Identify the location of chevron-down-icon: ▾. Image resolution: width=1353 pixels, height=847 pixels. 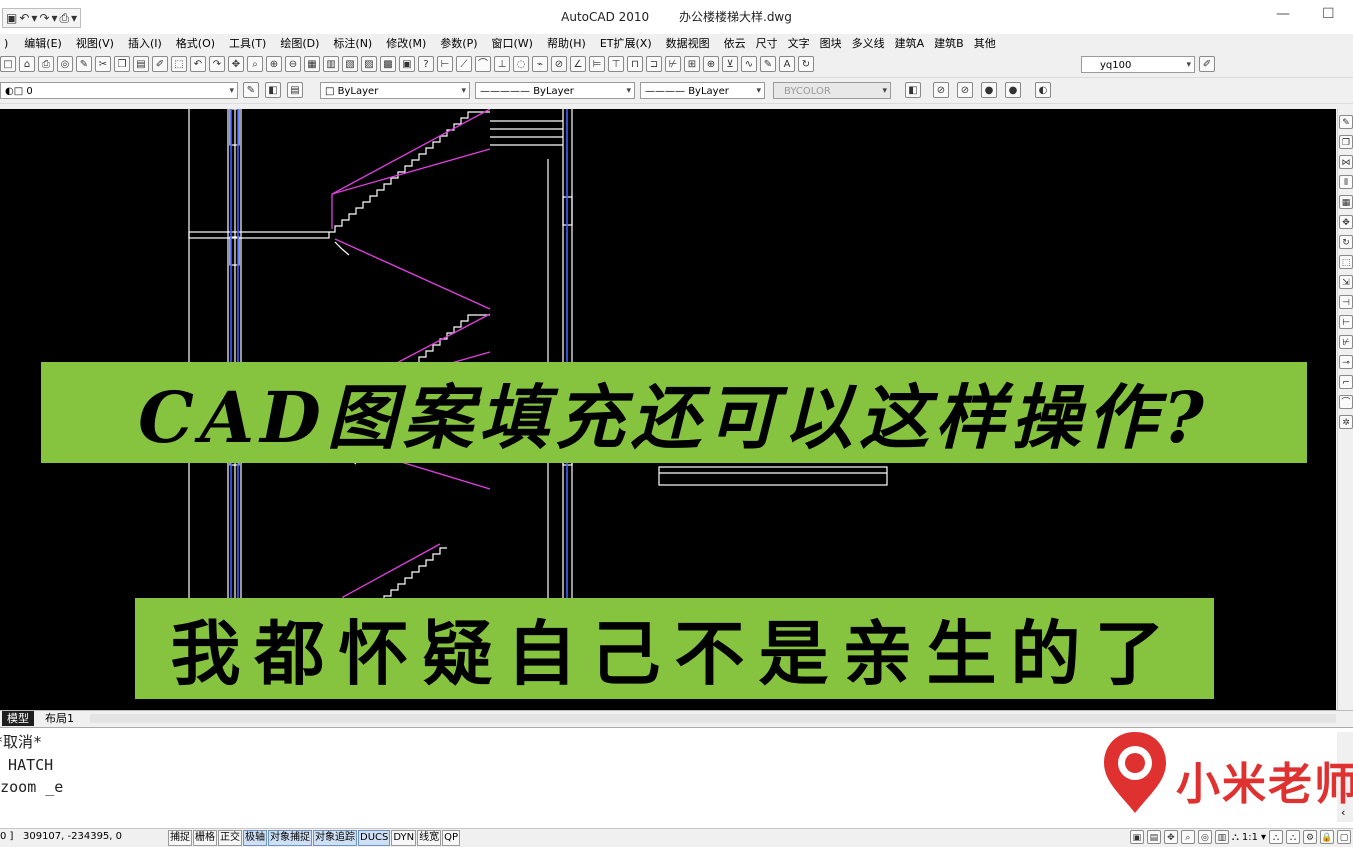
(1263, 837).